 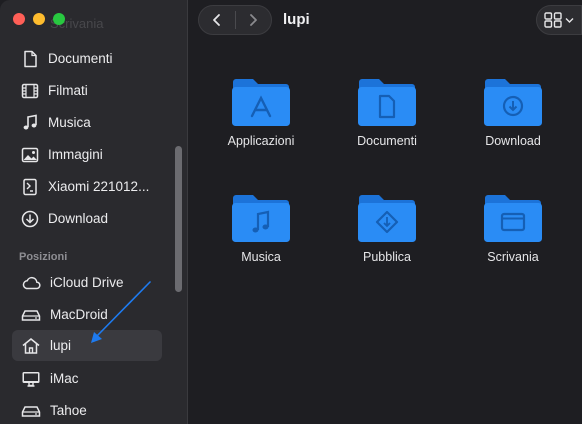 I want to click on phone-icon, so click(x=30, y=186).